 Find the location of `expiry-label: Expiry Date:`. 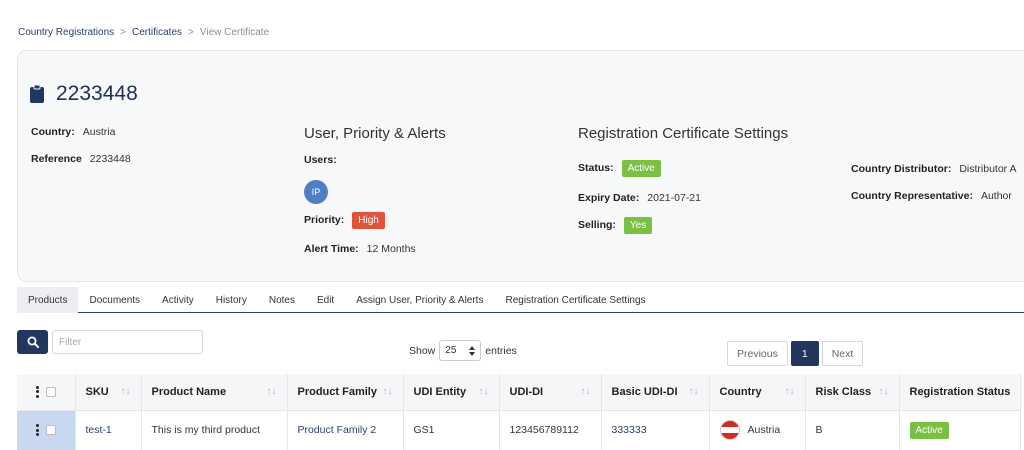

expiry-label: Expiry Date: is located at coordinates (609, 198).